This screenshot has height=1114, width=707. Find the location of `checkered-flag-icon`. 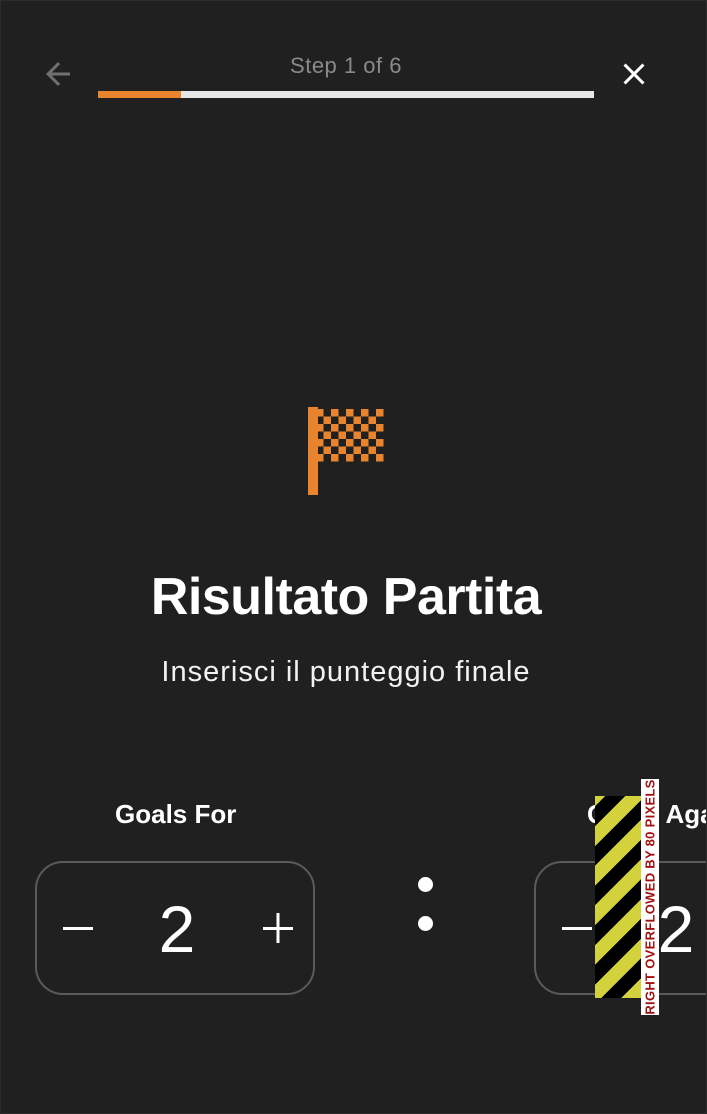

checkered-flag-icon is located at coordinates (346, 452).